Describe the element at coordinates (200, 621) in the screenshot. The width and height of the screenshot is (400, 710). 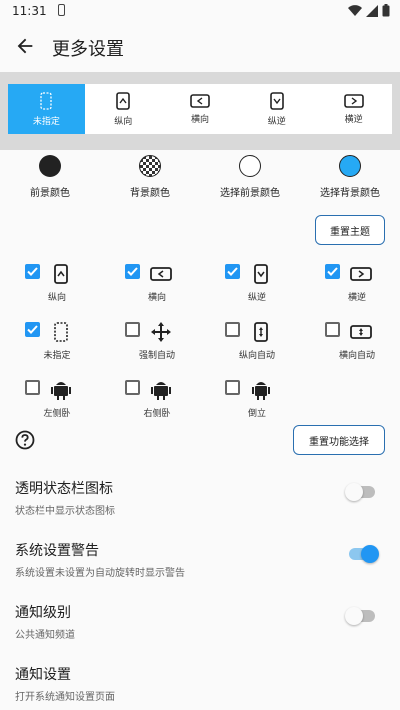
I see `setting-notification-level: 通知级别 公共通知频道` at that location.